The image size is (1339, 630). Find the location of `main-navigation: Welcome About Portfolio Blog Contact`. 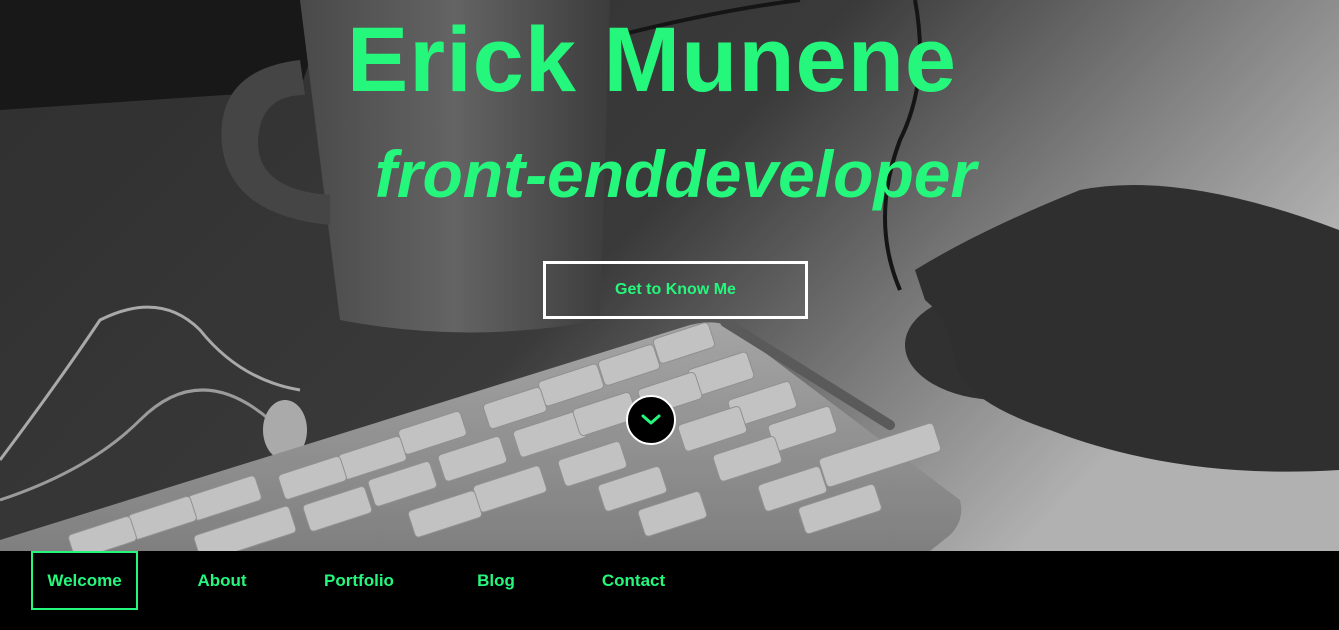

main-navigation: Welcome About Portfolio Blog Contact is located at coordinates (669, 590).